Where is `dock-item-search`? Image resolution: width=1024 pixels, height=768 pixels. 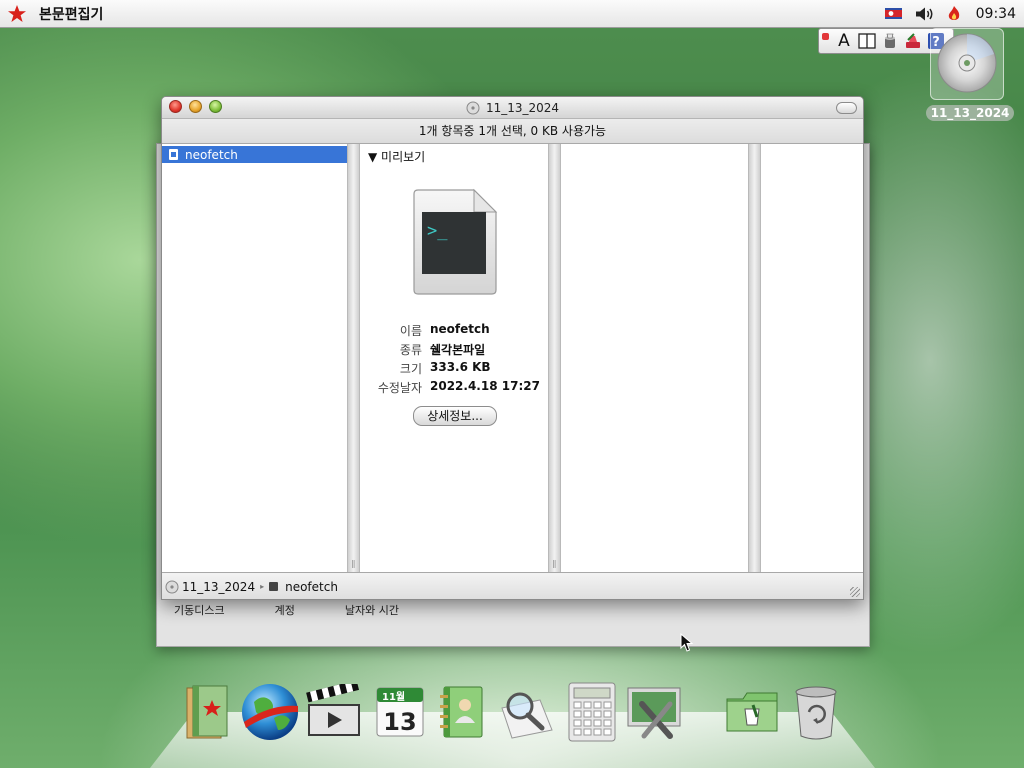
dock-item-search is located at coordinates (526, 712).